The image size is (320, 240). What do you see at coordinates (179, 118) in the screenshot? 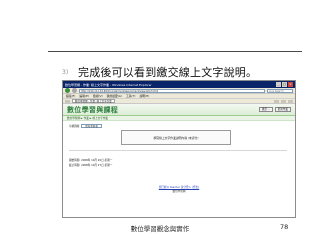
I see `breadcrumb: 數位學習網 ► 作業 ► 線上文字作業` at bounding box center [179, 118].